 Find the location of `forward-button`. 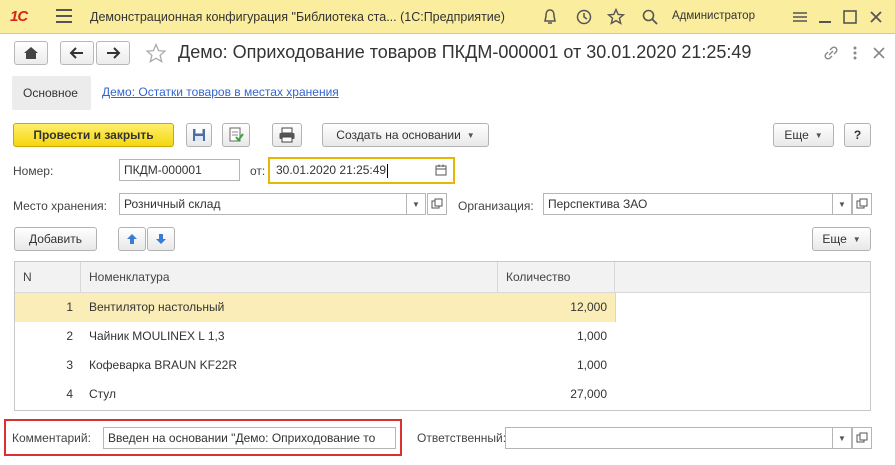

forward-button is located at coordinates (113, 53).